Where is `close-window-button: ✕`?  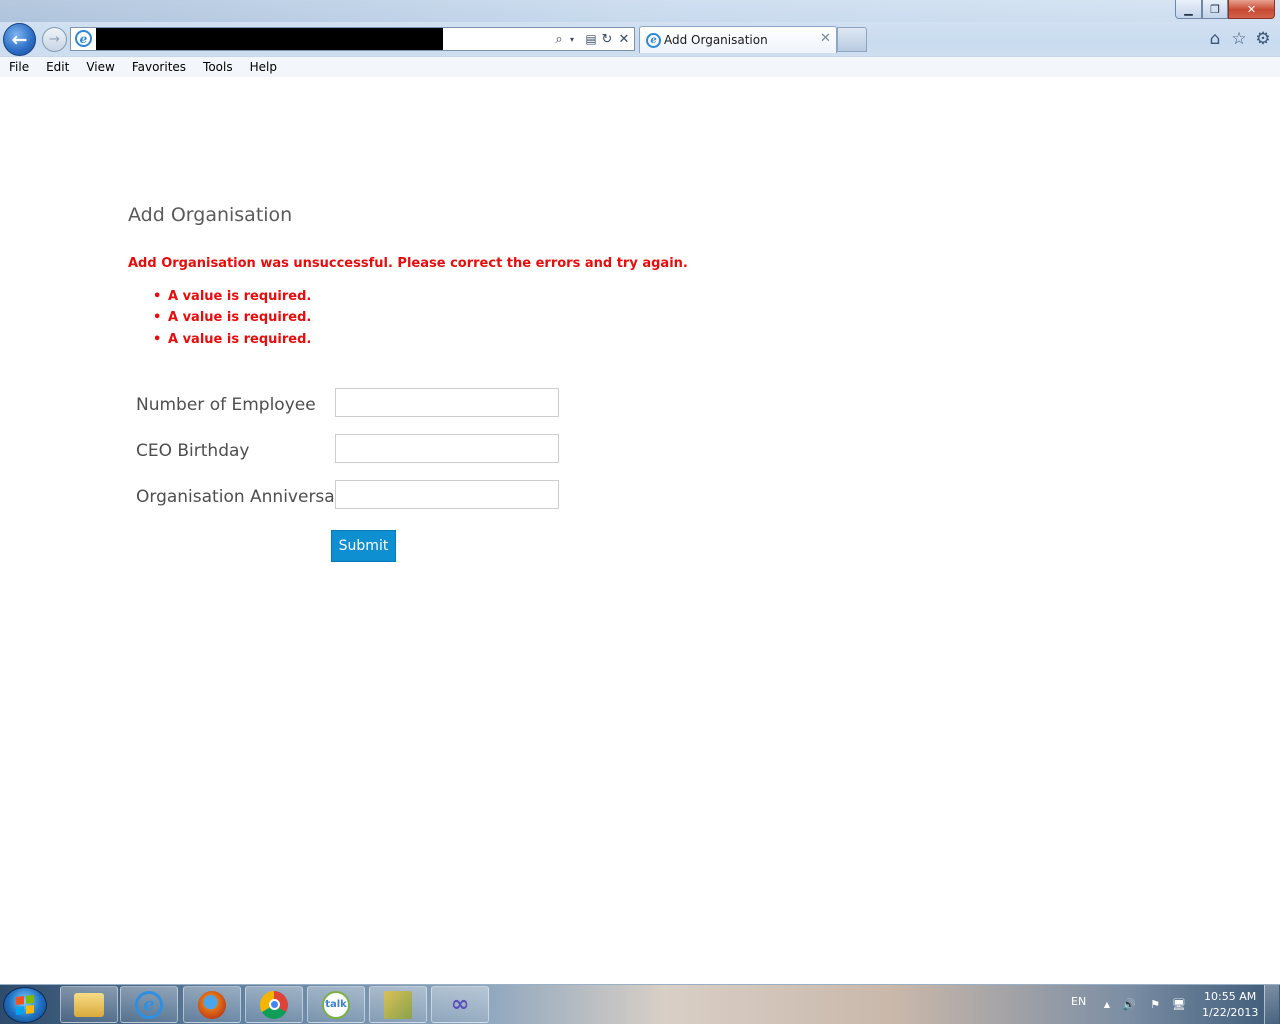 close-window-button: ✕ is located at coordinates (1251, 9).